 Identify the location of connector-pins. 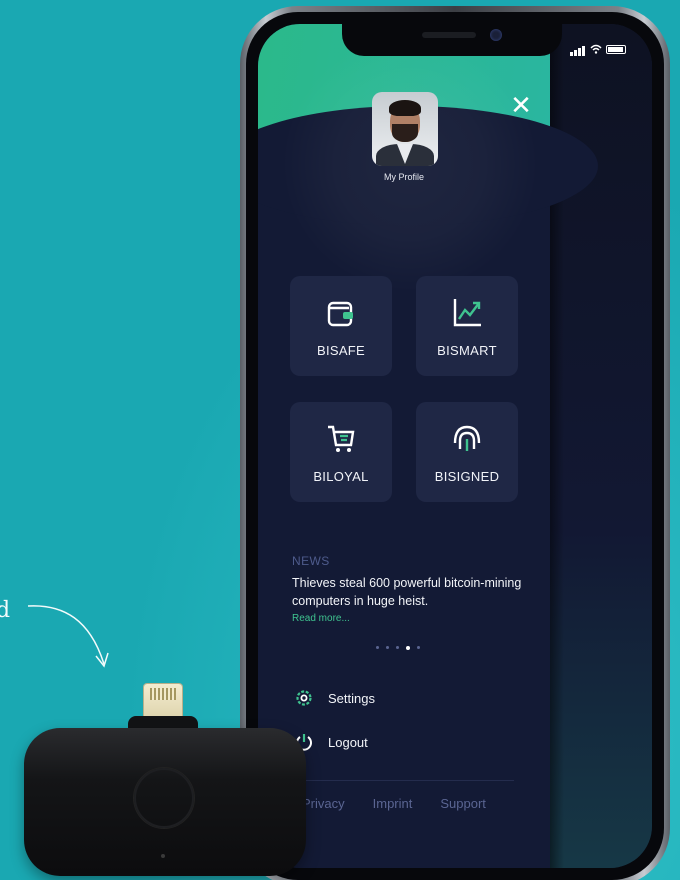
(163, 694).